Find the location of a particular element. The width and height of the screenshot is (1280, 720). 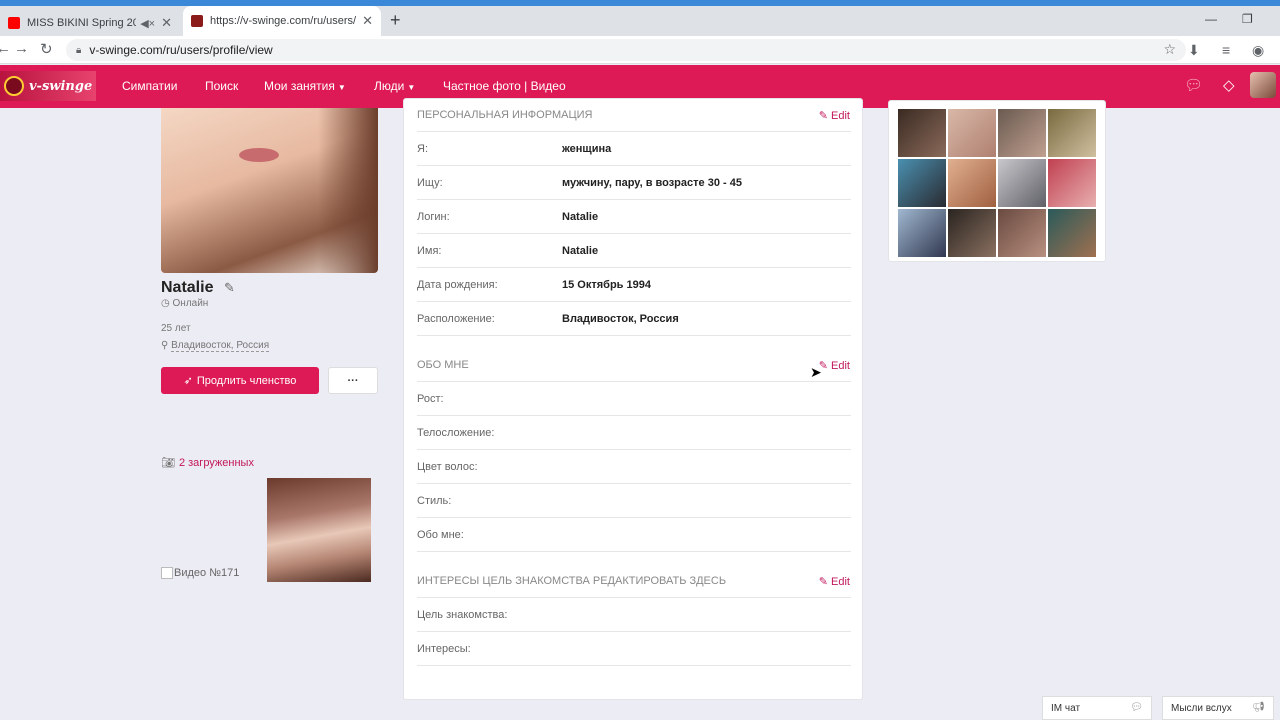

map-marker-icon: ⚲ is located at coordinates (165, 345).